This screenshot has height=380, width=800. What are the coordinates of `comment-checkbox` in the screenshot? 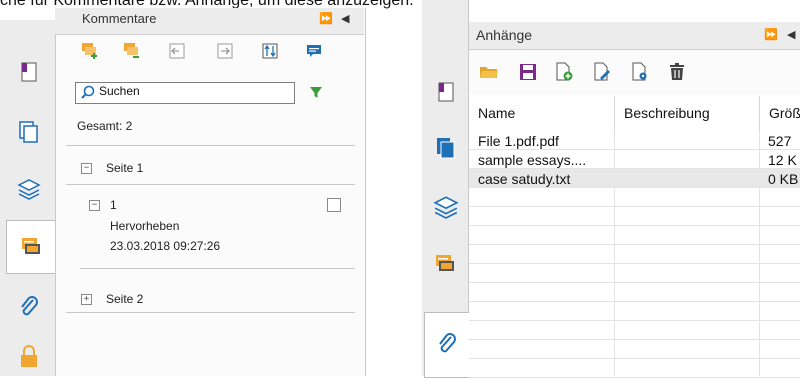 It's located at (334, 205).